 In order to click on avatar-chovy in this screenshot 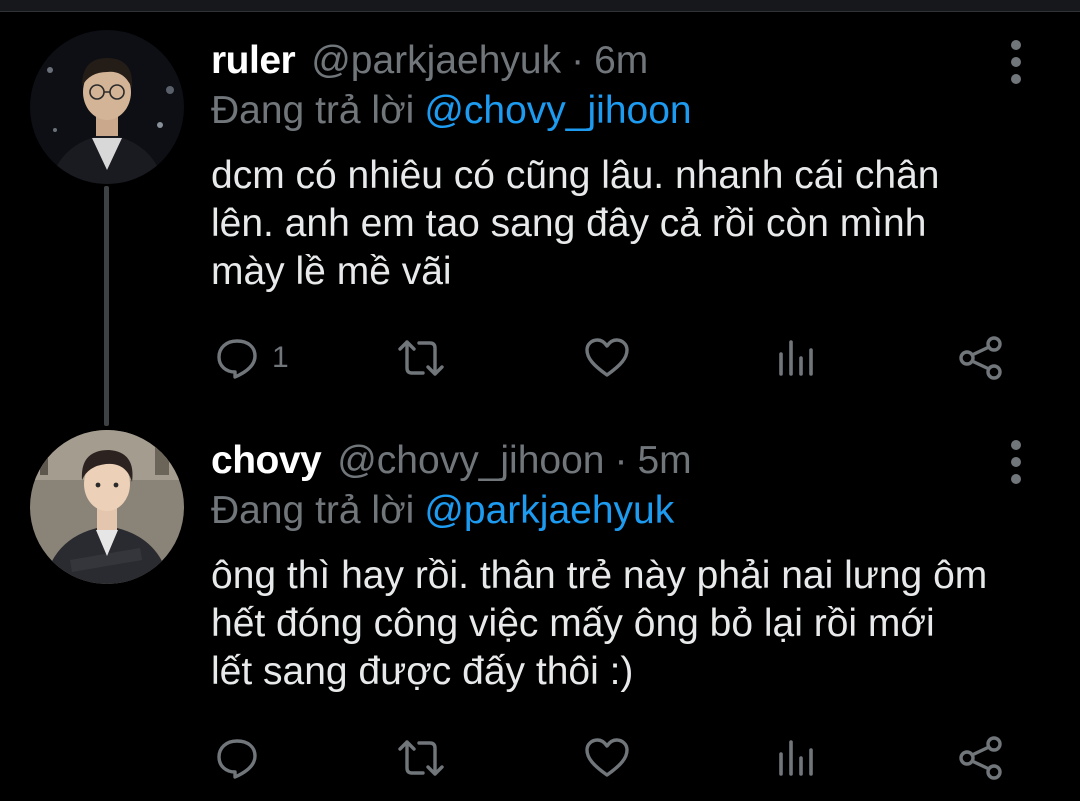, I will do `click(107, 507)`.